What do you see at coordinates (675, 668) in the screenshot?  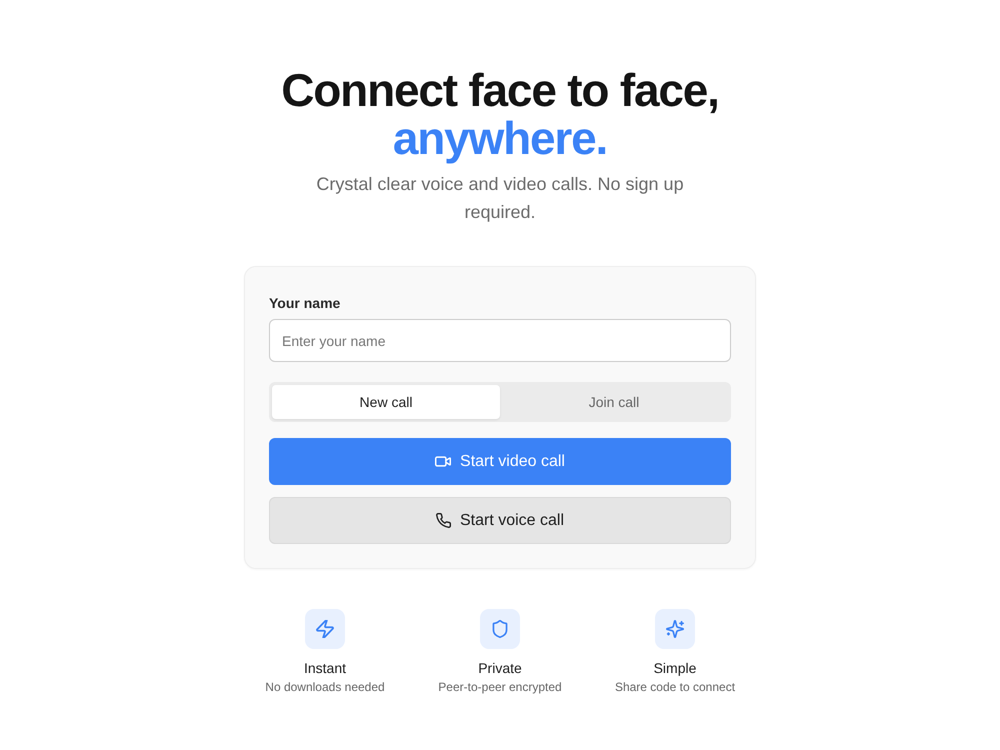 I see `feature-title: Simple` at bounding box center [675, 668].